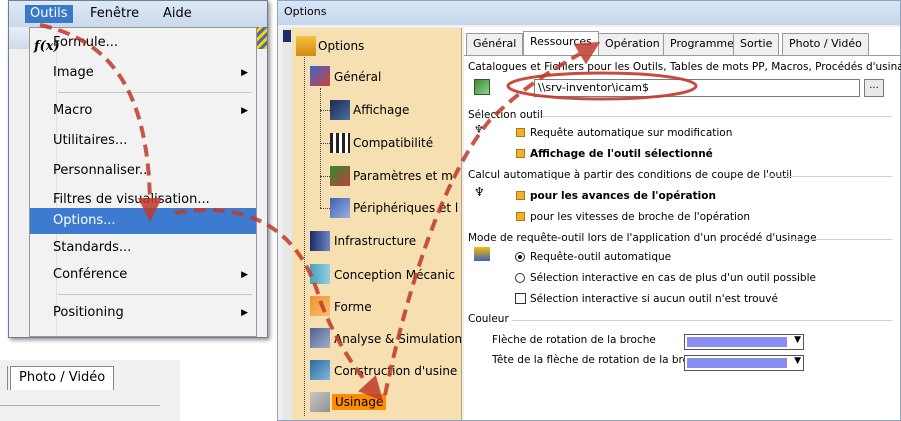 The width and height of the screenshot is (901, 421). What do you see at coordinates (397, 339) in the screenshot?
I see `tree-item-analyse: Analyse & Simulation` at bounding box center [397, 339].